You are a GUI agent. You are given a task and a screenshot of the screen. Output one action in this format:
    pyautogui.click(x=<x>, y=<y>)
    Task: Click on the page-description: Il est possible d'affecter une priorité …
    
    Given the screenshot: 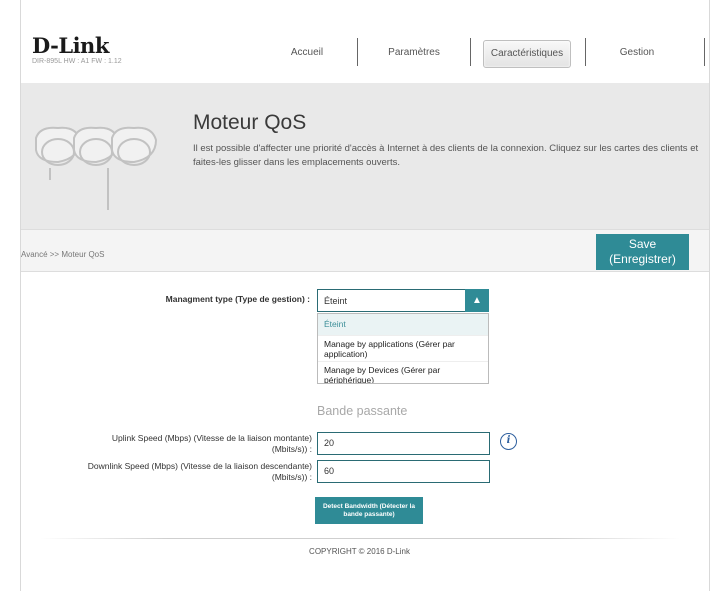 What is the action you would take?
    pyautogui.click(x=446, y=155)
    